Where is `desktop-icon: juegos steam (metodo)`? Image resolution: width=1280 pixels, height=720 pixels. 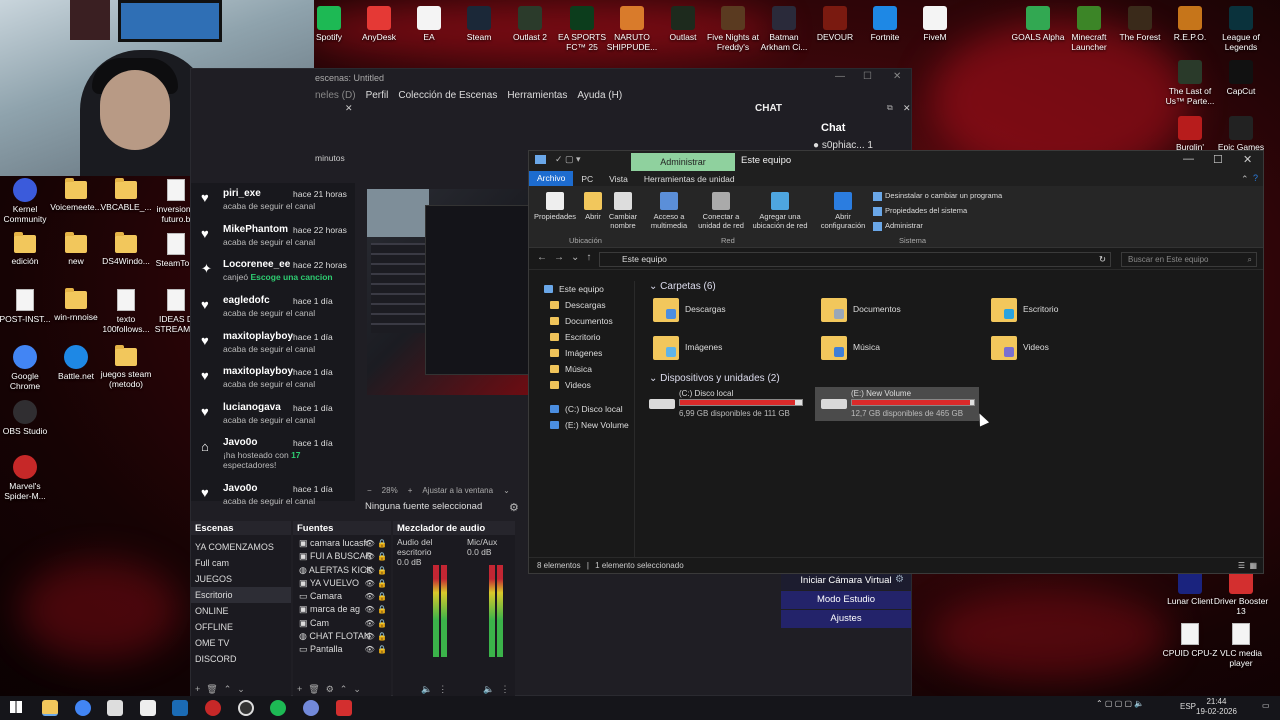
desktop-icon: juegos steam (metodo) is located at coordinates (126, 367).